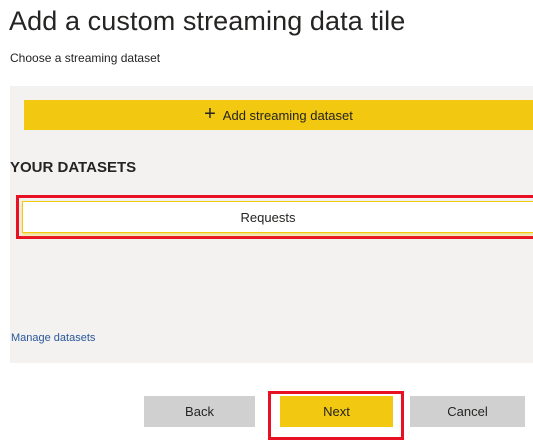 Image resolution: width=533 pixels, height=441 pixels. I want to click on plus-icon: +, so click(210, 114).